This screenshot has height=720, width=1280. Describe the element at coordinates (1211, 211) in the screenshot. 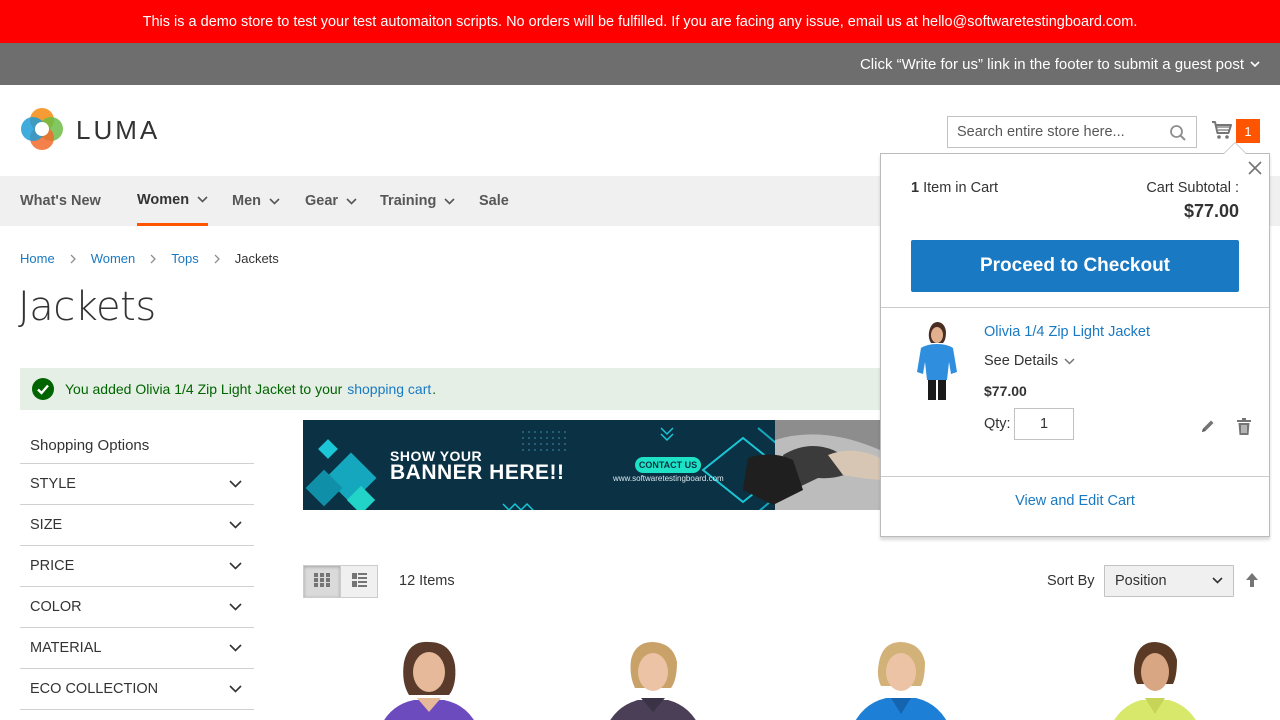

I see `cart-subtotal-value: $77.00` at that location.